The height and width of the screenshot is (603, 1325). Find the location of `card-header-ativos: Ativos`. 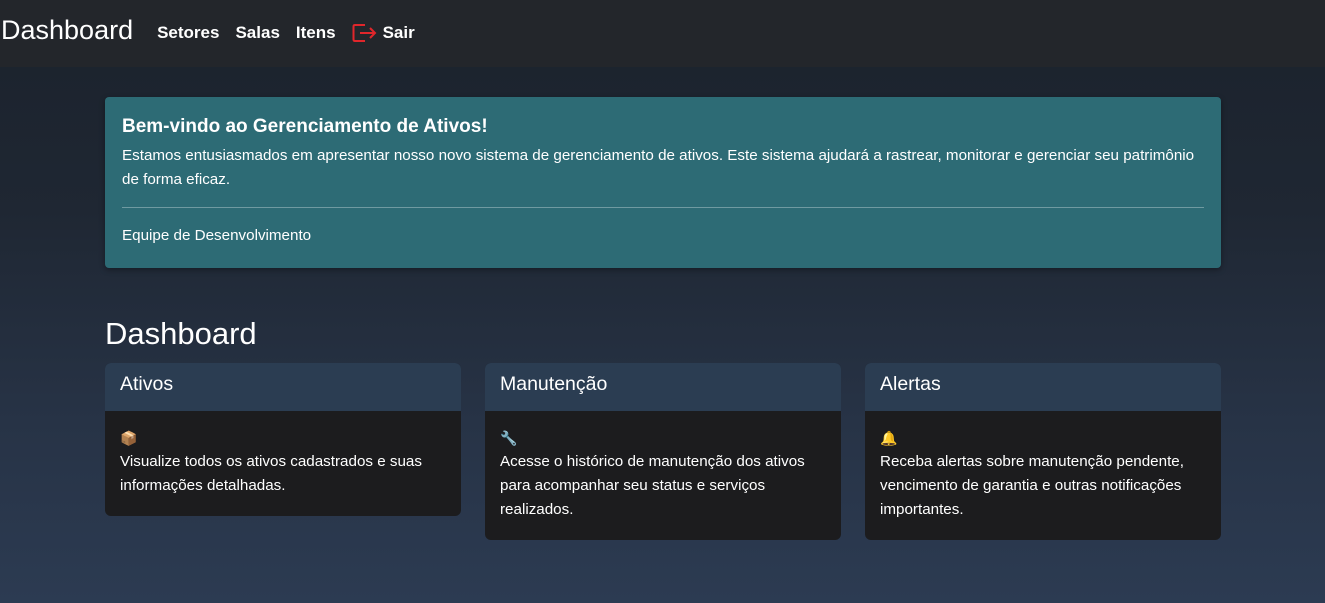

card-header-ativos: Ativos is located at coordinates (283, 387).